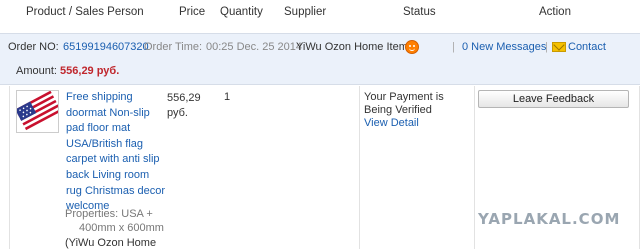 The image size is (640, 249). I want to click on header-quantity: Quantity, so click(241, 12).